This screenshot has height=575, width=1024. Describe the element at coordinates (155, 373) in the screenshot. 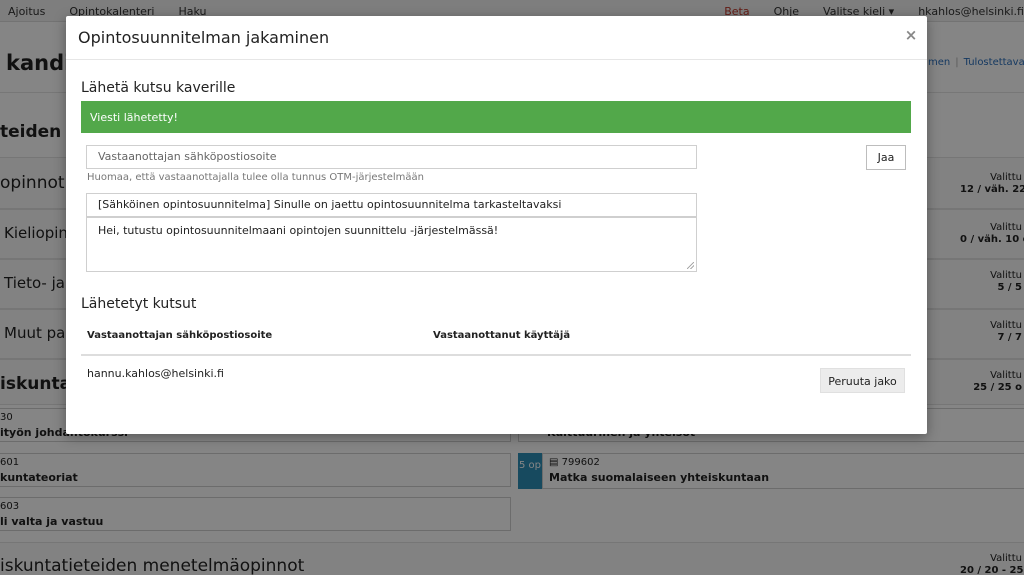

I see `invite-email: hannu.kahlos@helsinki.fi` at that location.